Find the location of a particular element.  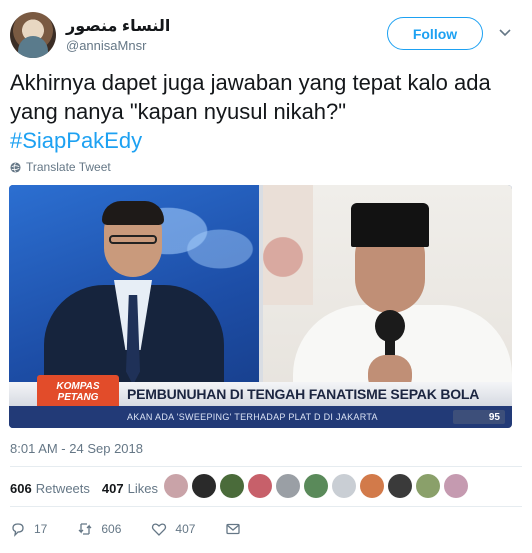

liker-avatars is located at coordinates (316, 486).